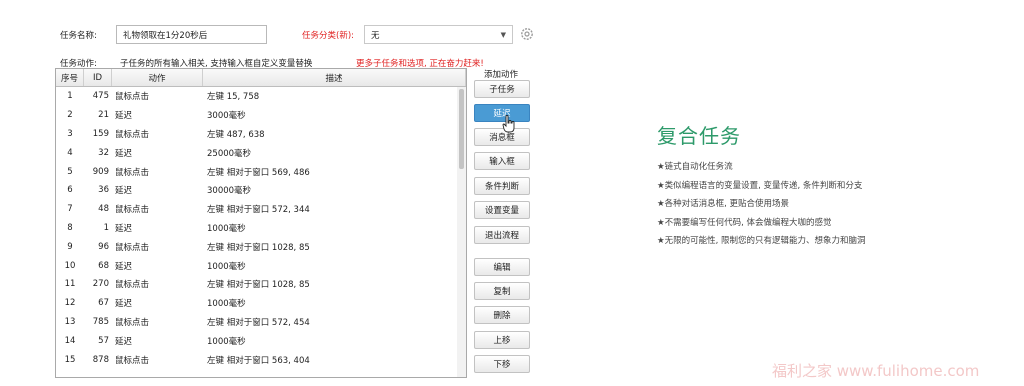  I want to click on cell-id: 32, so click(103, 152).